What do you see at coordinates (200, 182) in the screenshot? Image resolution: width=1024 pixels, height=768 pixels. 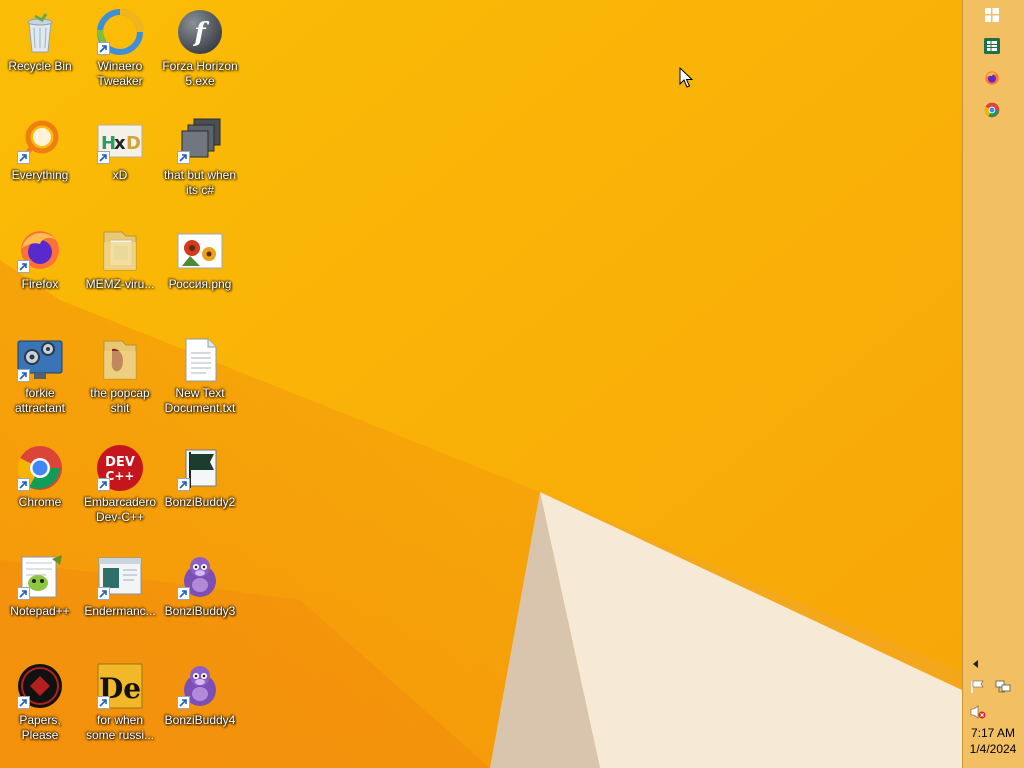 I see `icon-label: that but when its c#` at bounding box center [200, 182].